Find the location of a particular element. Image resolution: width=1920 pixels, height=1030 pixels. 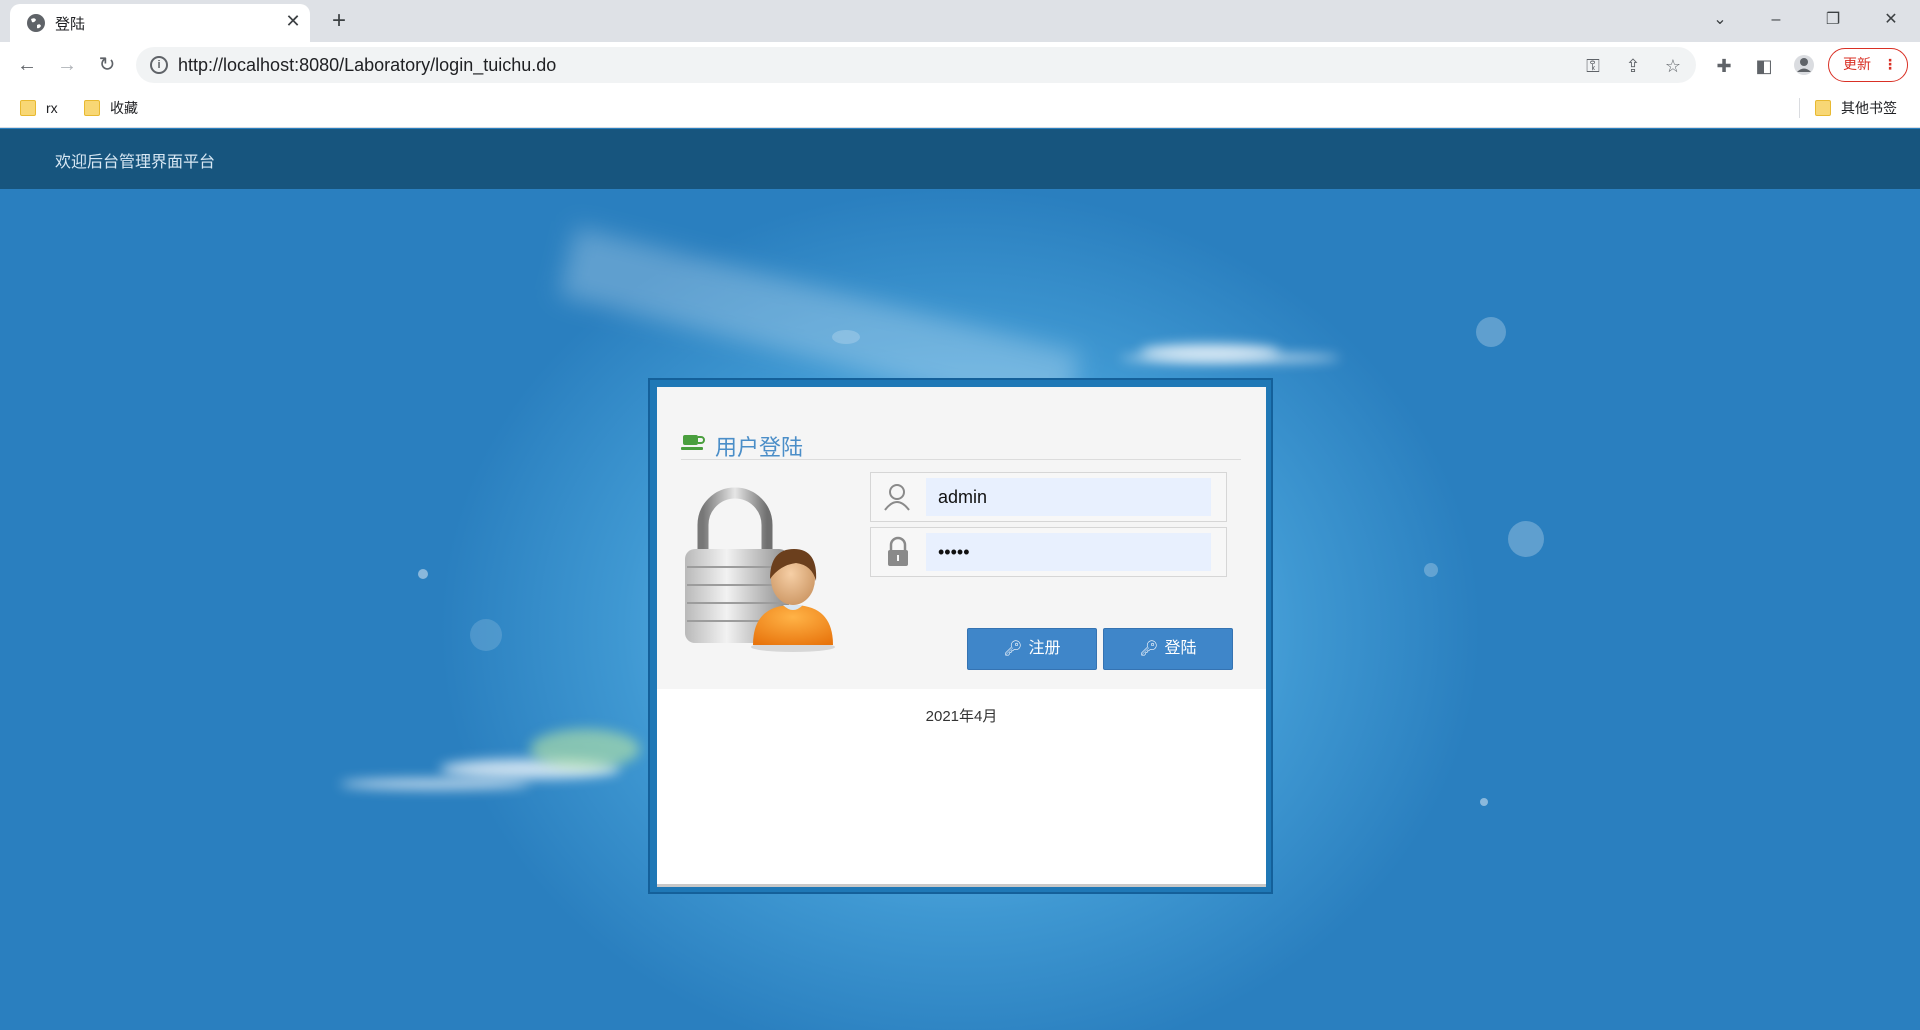

other-bookmarks-label: 其他书签 is located at coordinates (1869, 108).